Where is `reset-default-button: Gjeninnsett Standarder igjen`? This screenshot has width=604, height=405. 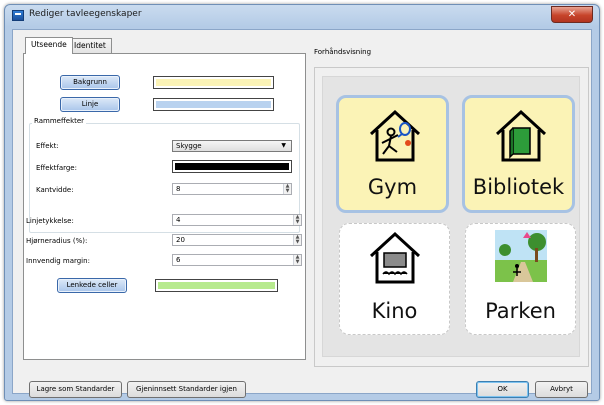 reset-default-button: Gjeninnsett Standarder igjen is located at coordinates (186, 389).